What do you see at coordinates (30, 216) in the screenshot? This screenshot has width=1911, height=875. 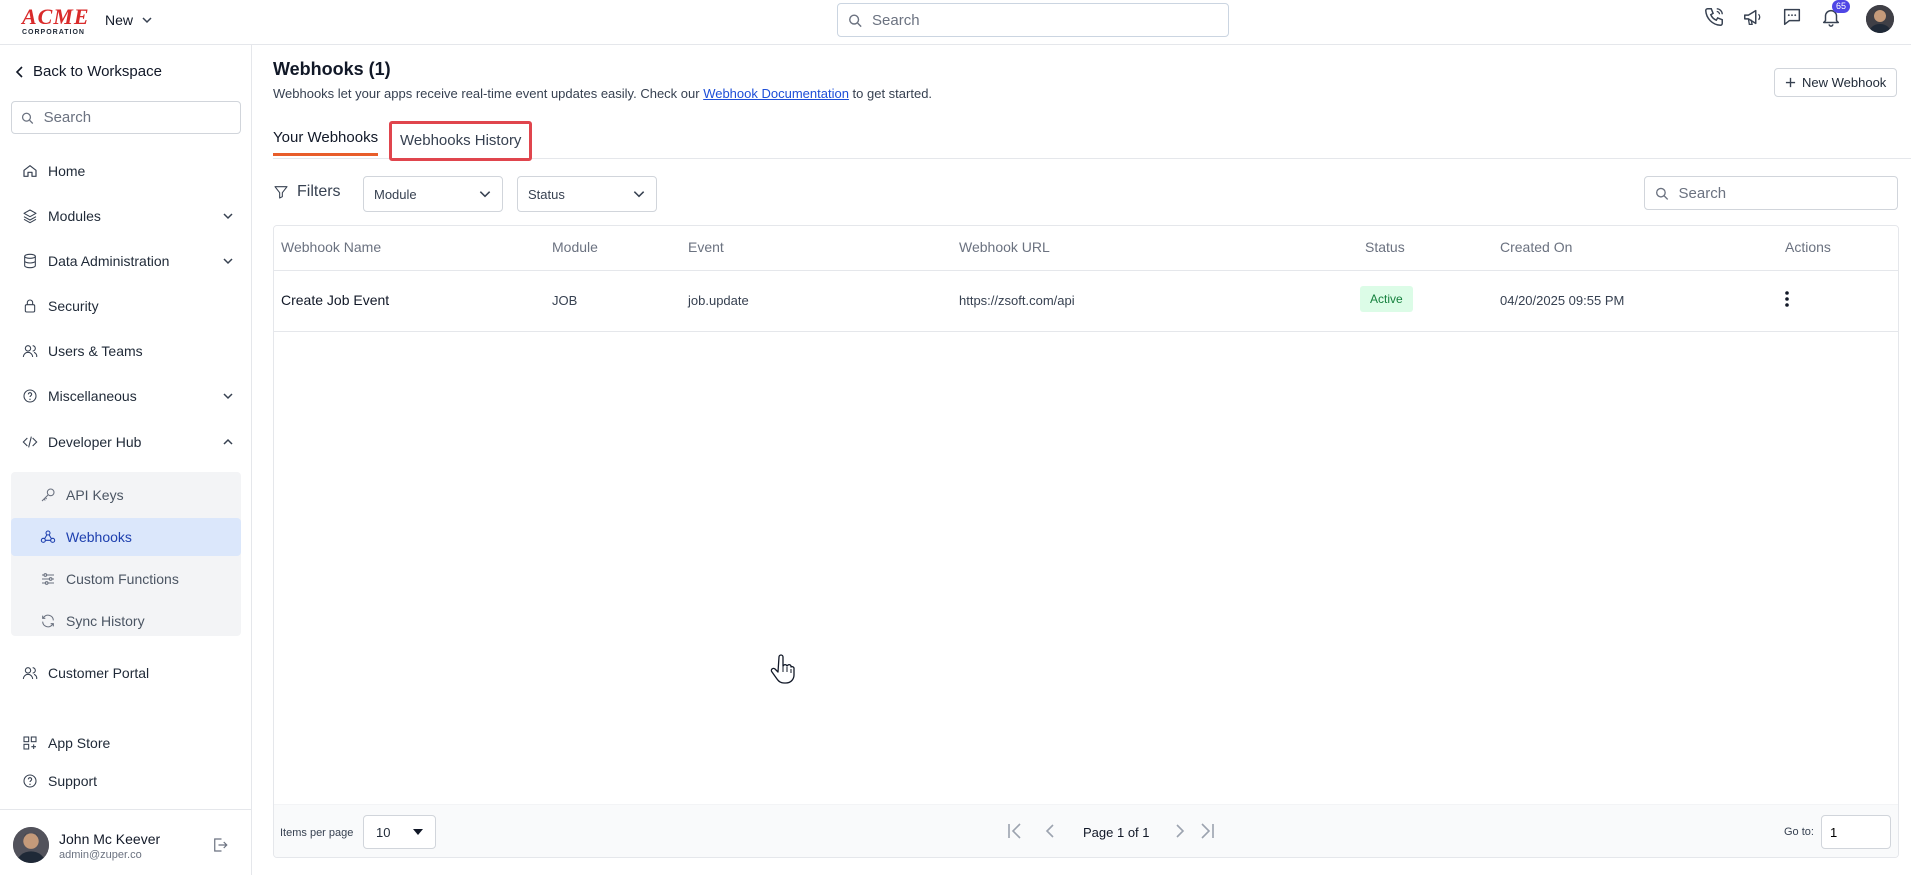 I see `layers-icon` at bounding box center [30, 216].